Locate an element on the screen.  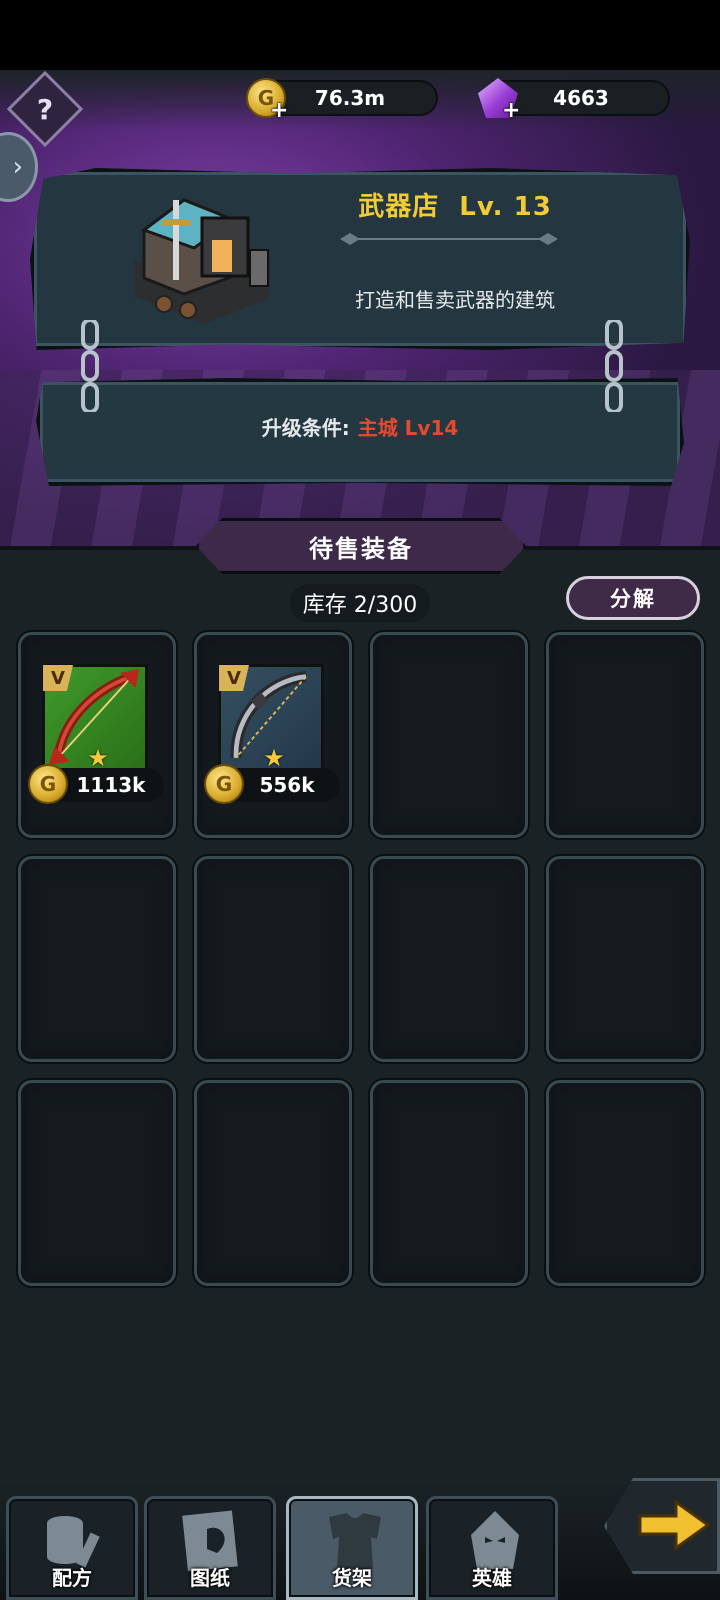
chain-left-ornament is located at coordinates (90, 366).